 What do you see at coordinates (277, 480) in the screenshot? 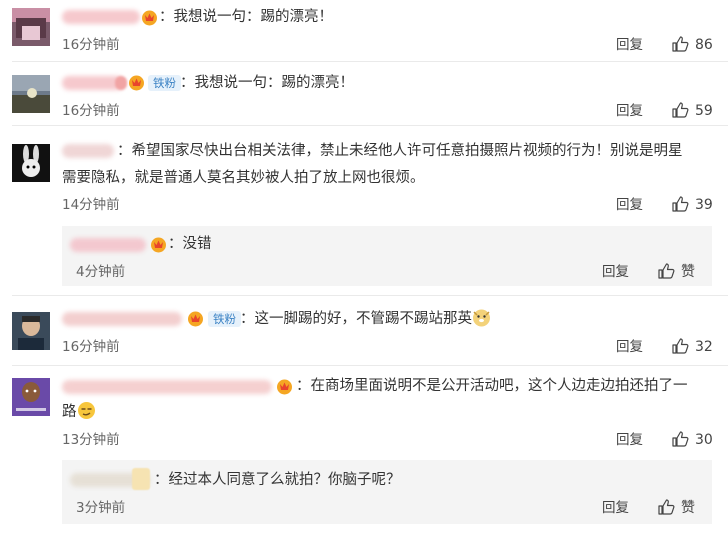
I see `reply-text: ：经过本人同意了么就拍？你脑子呢？` at bounding box center [277, 480].